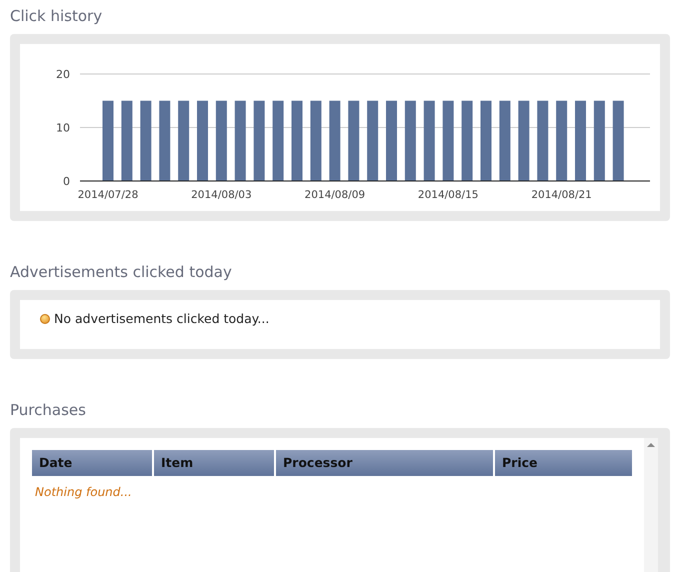 The height and width of the screenshot is (572, 689). What do you see at coordinates (214, 463) in the screenshot?
I see `column-header: Item` at bounding box center [214, 463].